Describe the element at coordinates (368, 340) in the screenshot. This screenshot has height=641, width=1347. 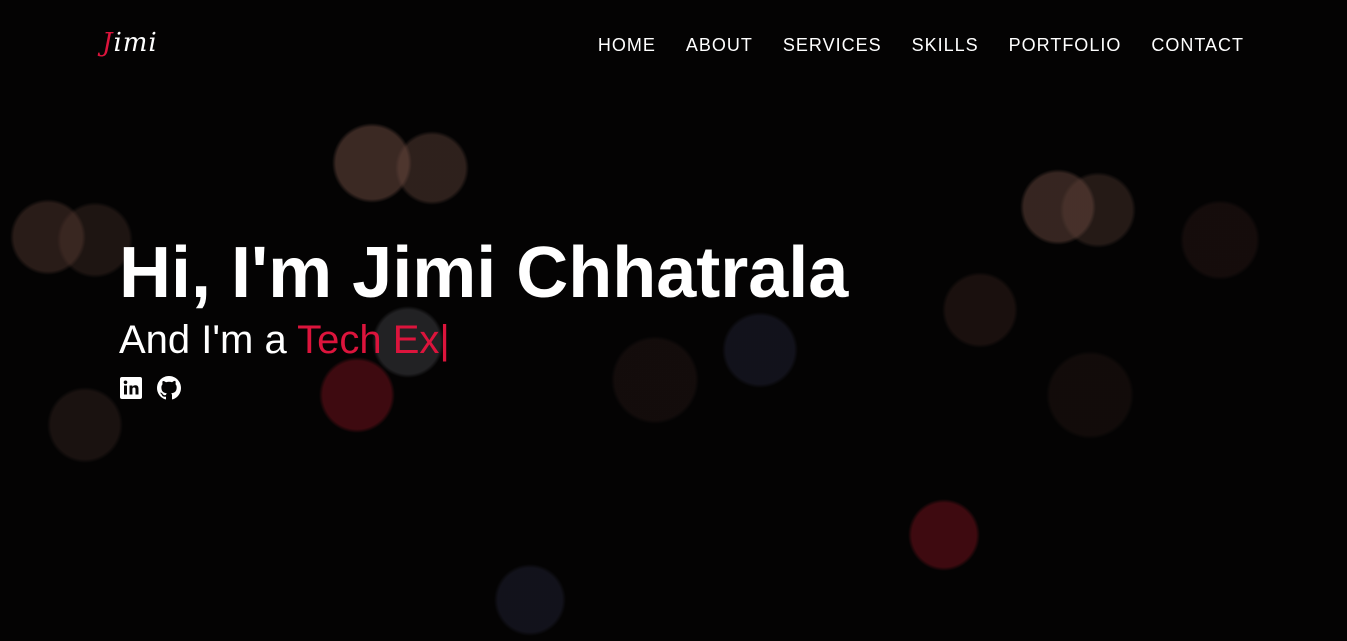
I see `typed-role-text: Tech Ex` at that location.